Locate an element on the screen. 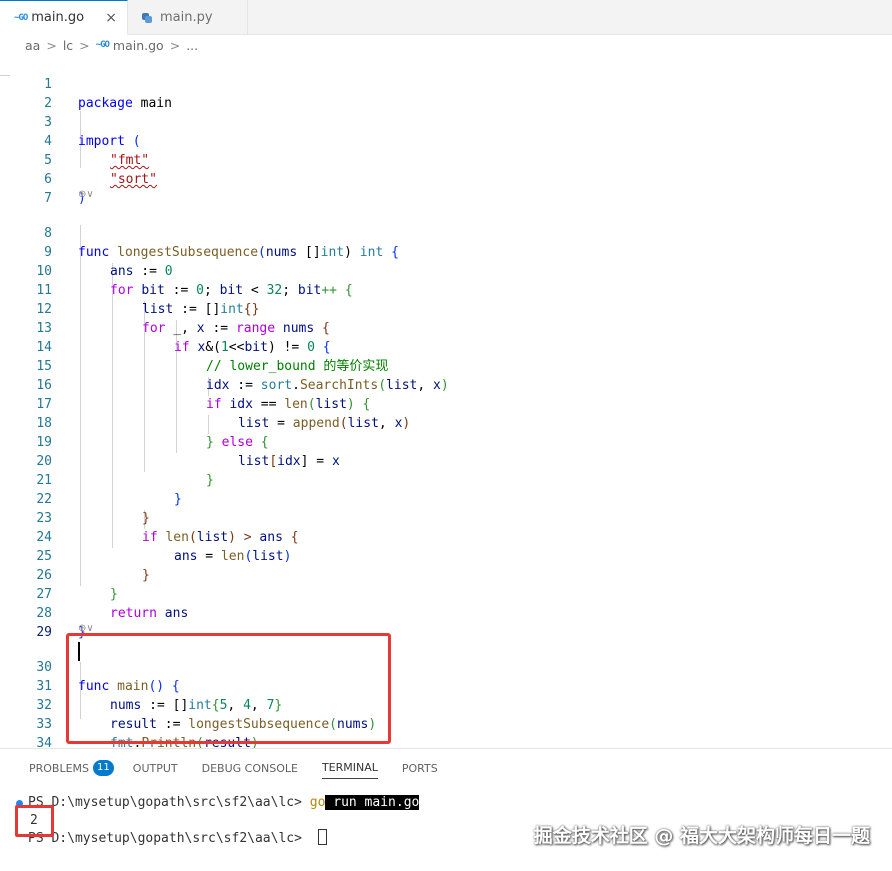  code-line: 1 package main is located at coordinates (446, 83).